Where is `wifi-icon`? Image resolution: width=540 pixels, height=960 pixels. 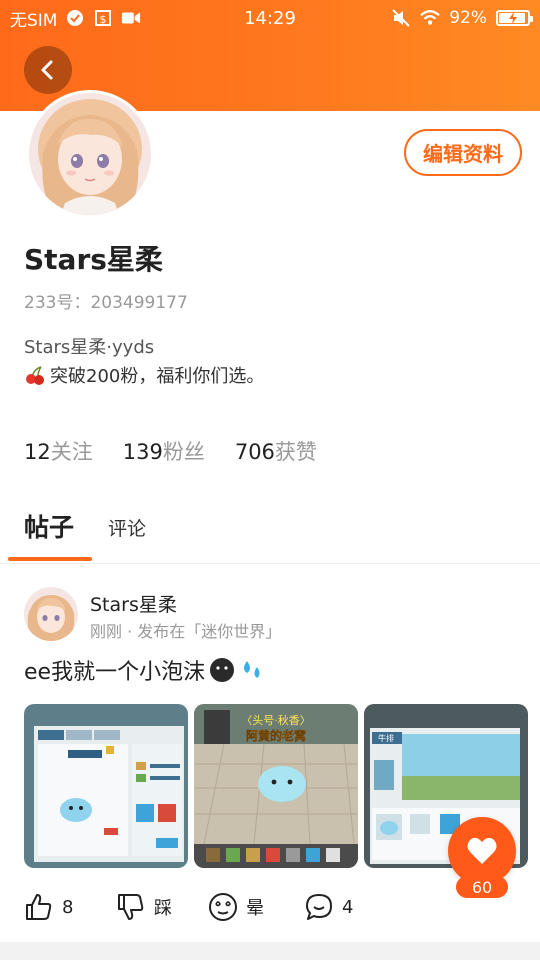 wifi-icon is located at coordinates (430, 18).